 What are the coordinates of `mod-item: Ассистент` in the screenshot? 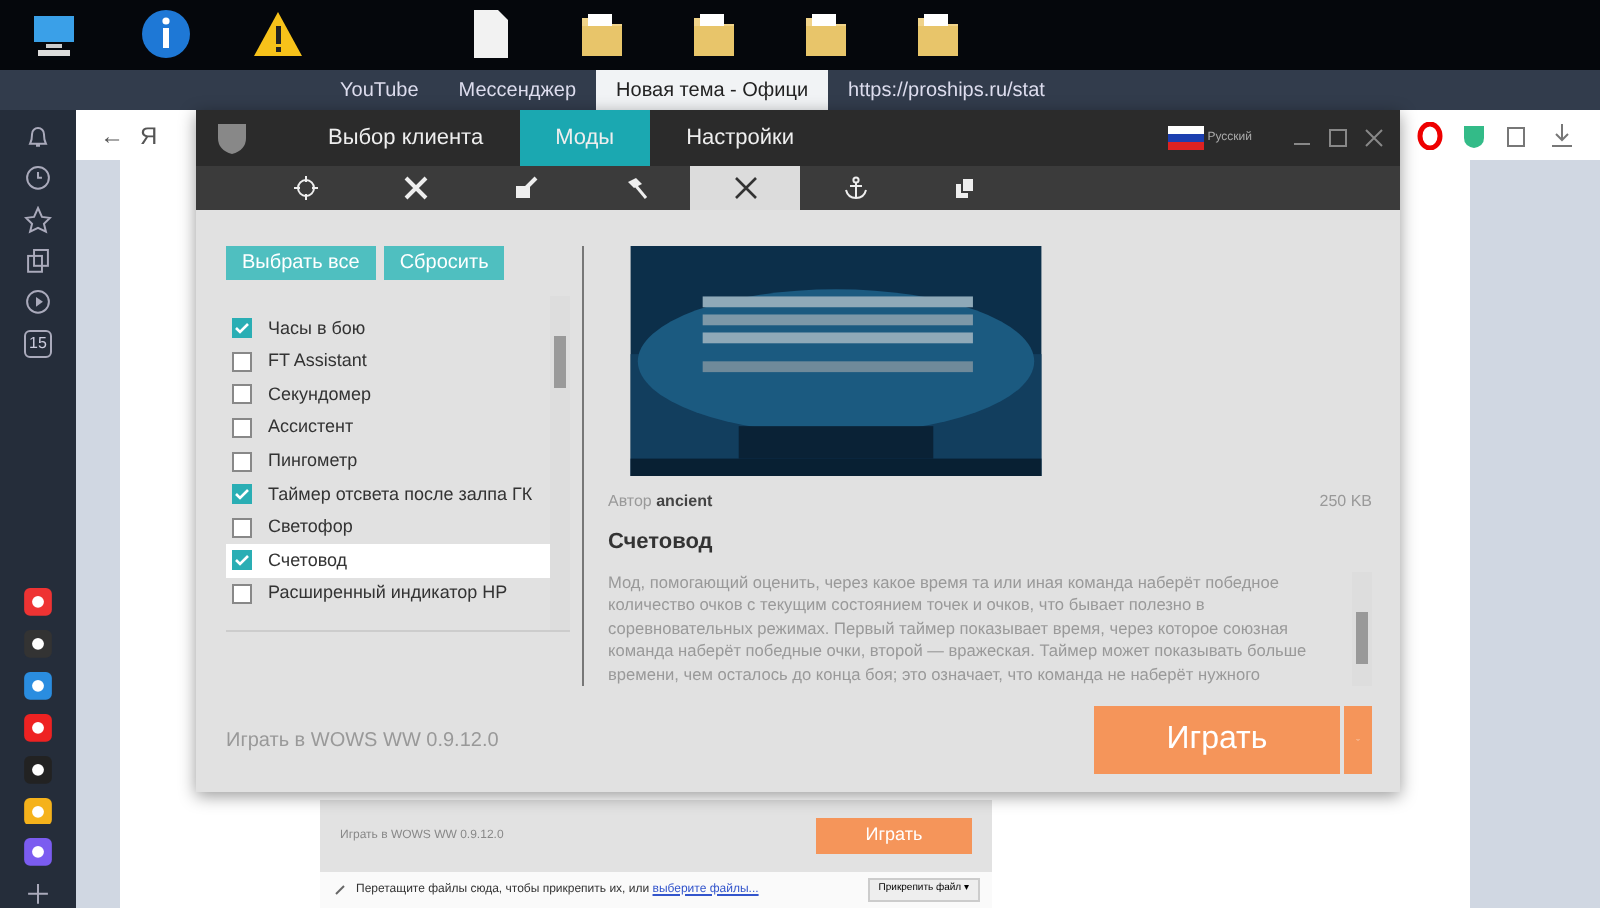 It's located at (388, 428).